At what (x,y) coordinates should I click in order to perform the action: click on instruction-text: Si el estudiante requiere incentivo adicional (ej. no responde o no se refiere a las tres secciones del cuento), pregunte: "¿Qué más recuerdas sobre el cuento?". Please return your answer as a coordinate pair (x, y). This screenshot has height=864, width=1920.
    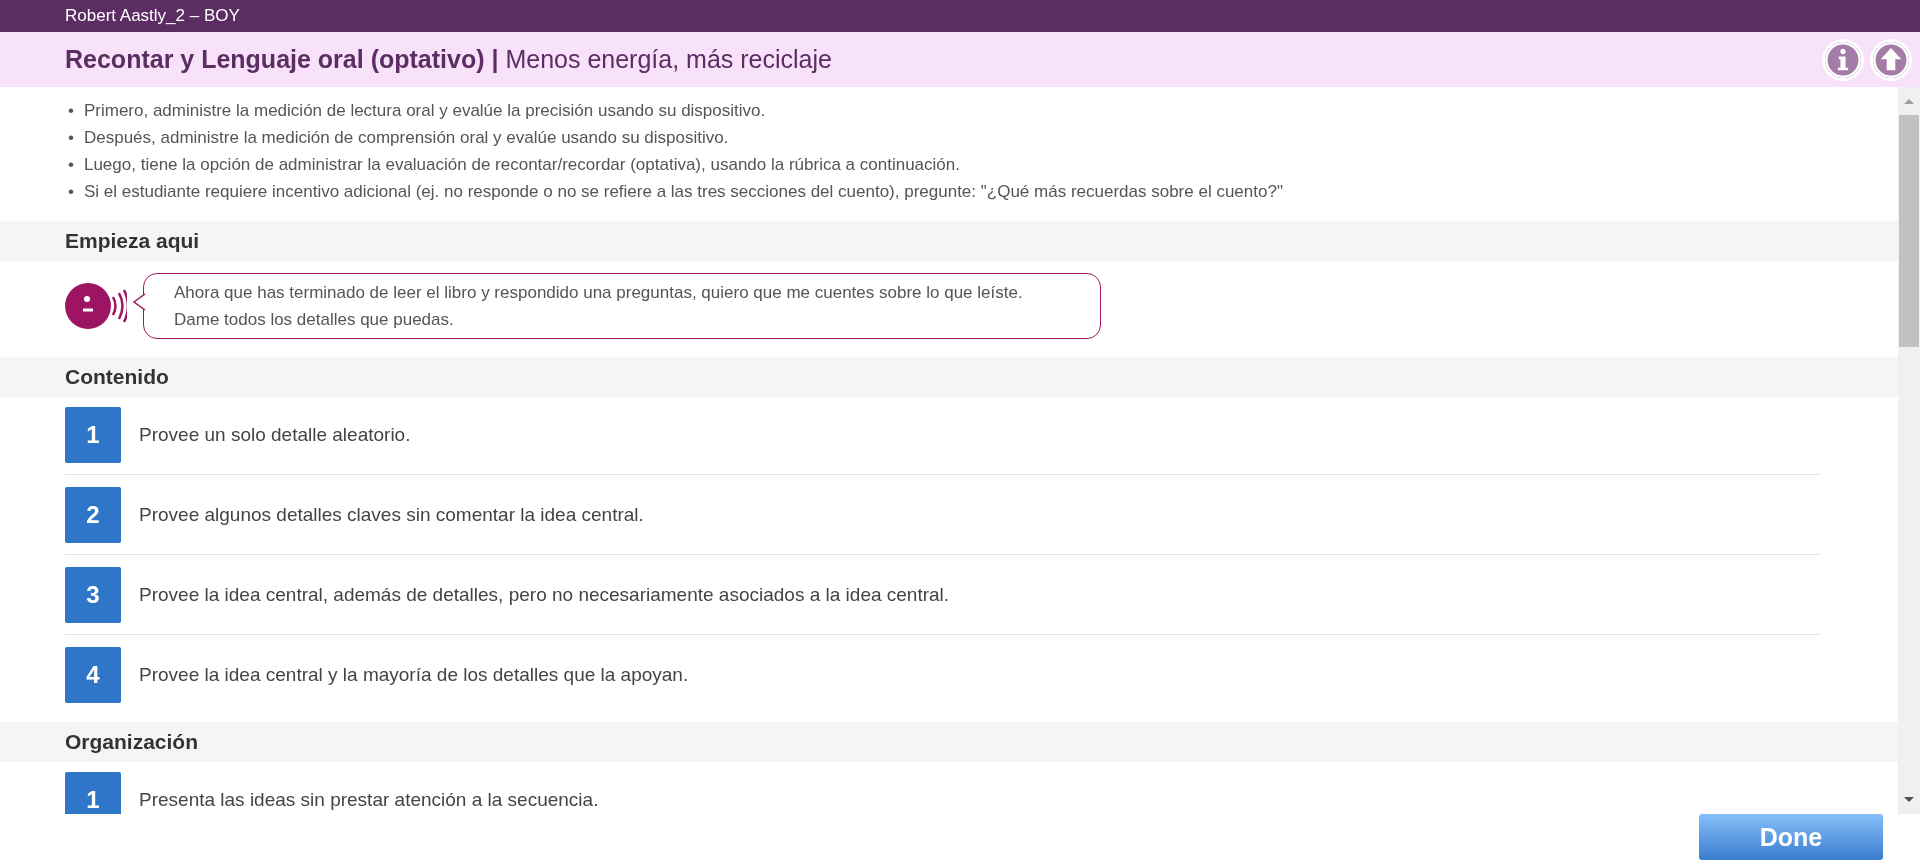
    Looking at the image, I should click on (683, 192).